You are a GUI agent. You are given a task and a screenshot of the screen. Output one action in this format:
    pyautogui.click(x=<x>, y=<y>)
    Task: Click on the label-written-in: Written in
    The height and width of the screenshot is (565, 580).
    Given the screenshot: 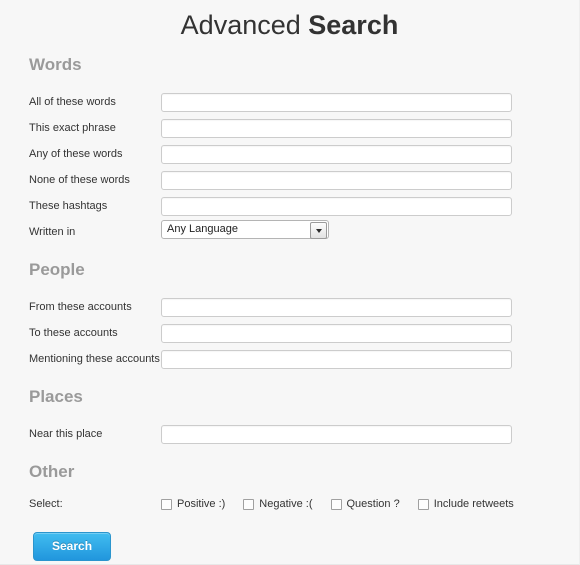 What is the action you would take?
    pyautogui.click(x=52, y=232)
    